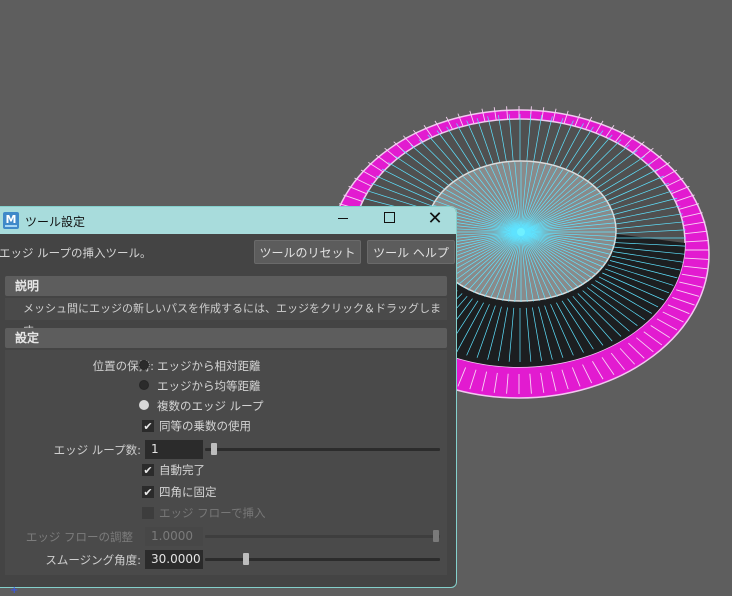 Image resolution: width=732 pixels, height=596 pixels. What do you see at coordinates (148, 470) in the screenshot?
I see `checkbox-auto-complete: ✔` at bounding box center [148, 470].